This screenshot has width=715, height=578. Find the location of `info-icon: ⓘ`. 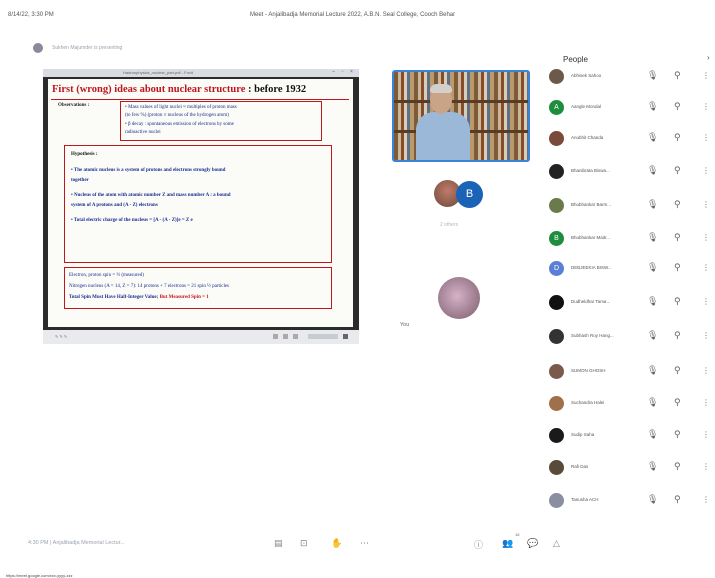

info-icon: ⓘ is located at coordinates (478, 544).